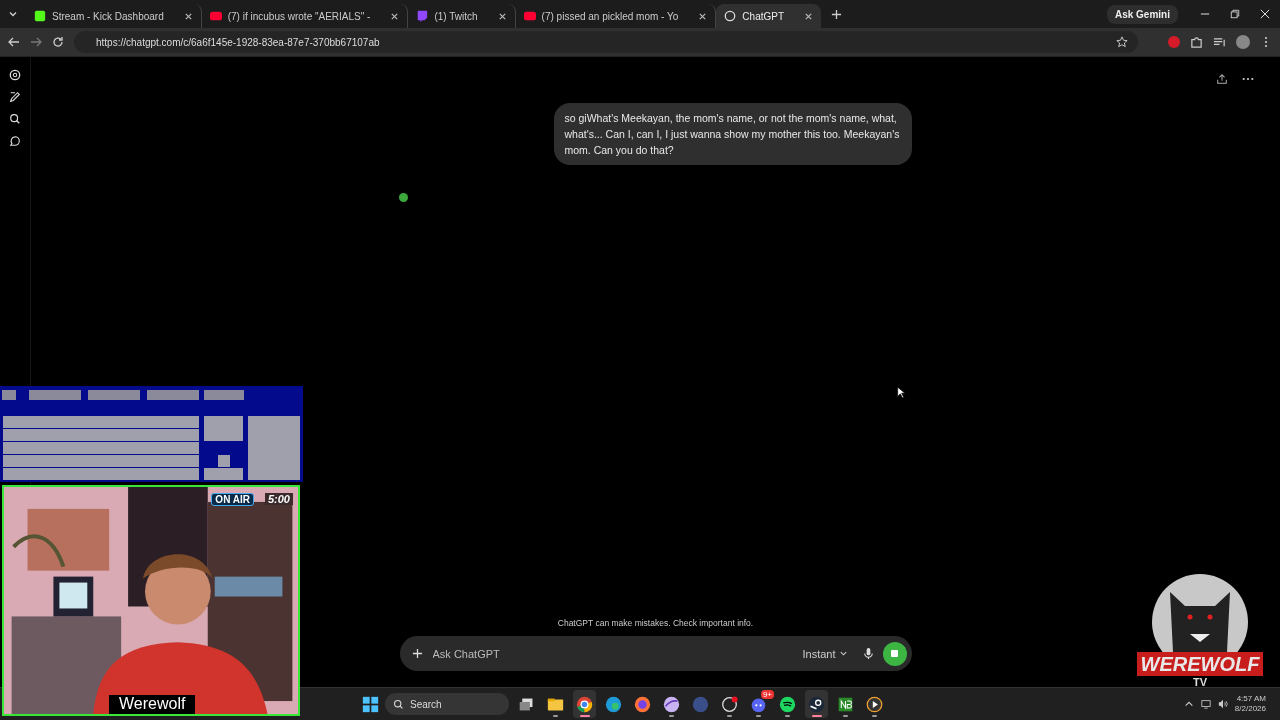  What do you see at coordinates (825, 653) in the screenshot?
I see `mode-dropdown: Instant` at bounding box center [825, 653].